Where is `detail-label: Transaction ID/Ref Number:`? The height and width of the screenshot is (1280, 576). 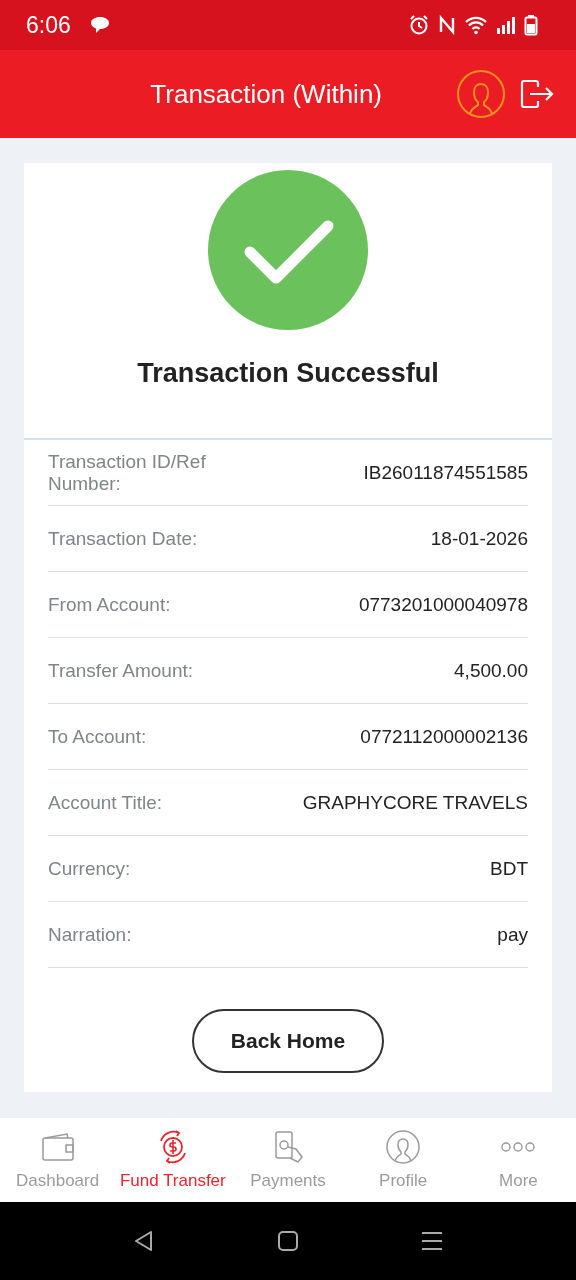 detail-label: Transaction ID/Ref Number: is located at coordinates (127, 472).